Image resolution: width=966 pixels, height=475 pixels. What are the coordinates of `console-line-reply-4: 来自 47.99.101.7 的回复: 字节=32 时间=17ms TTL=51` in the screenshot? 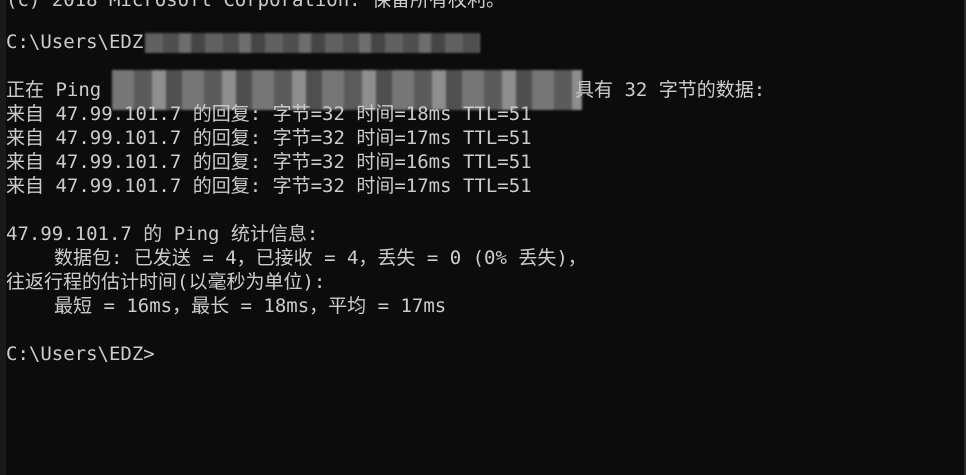 It's located at (269, 186).